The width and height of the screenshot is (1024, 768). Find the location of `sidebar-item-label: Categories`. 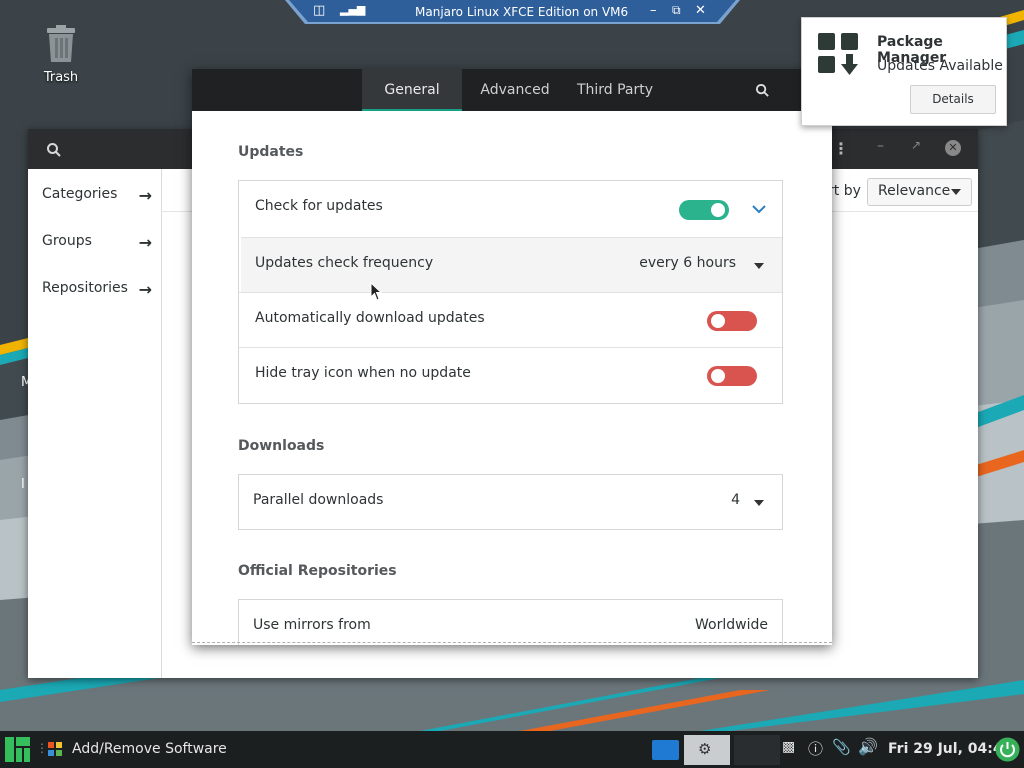

sidebar-item-label: Categories is located at coordinates (80, 194).